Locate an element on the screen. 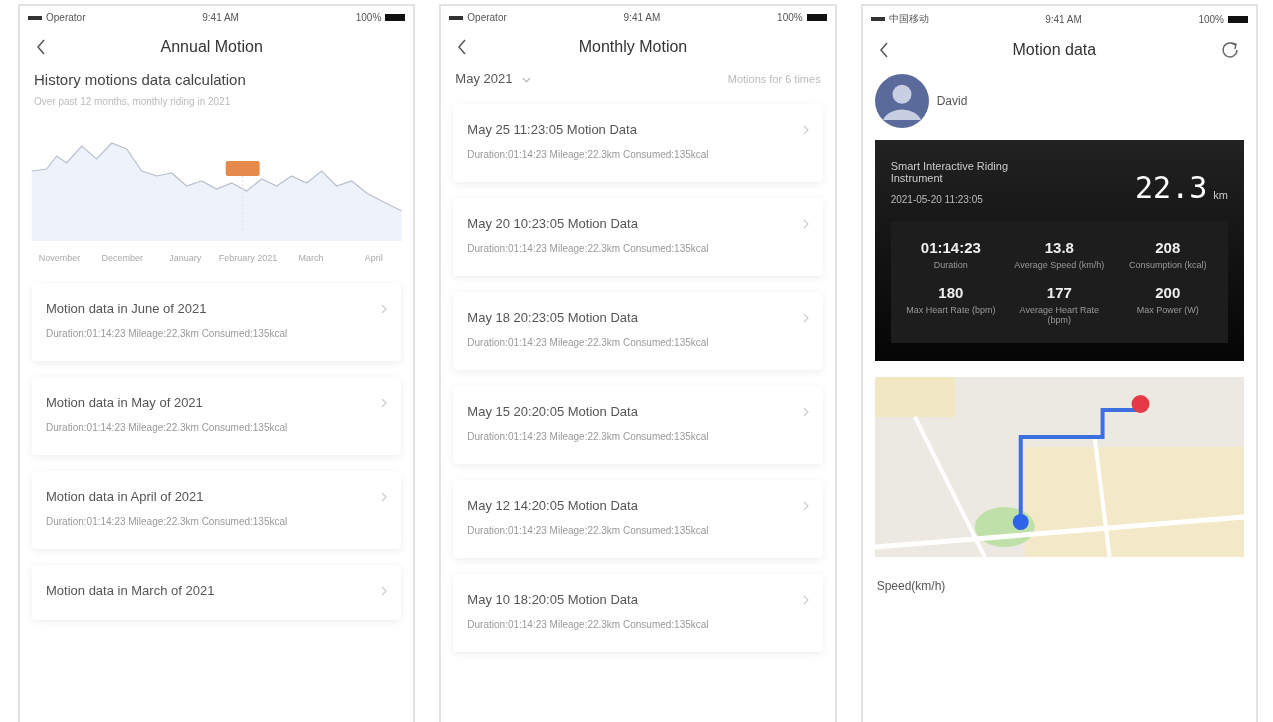  motion-record-card: Motion data in June of 2021 Duration:01:14:23 Mileage:22.3km Consumed:135kcal is located at coordinates (217, 322).